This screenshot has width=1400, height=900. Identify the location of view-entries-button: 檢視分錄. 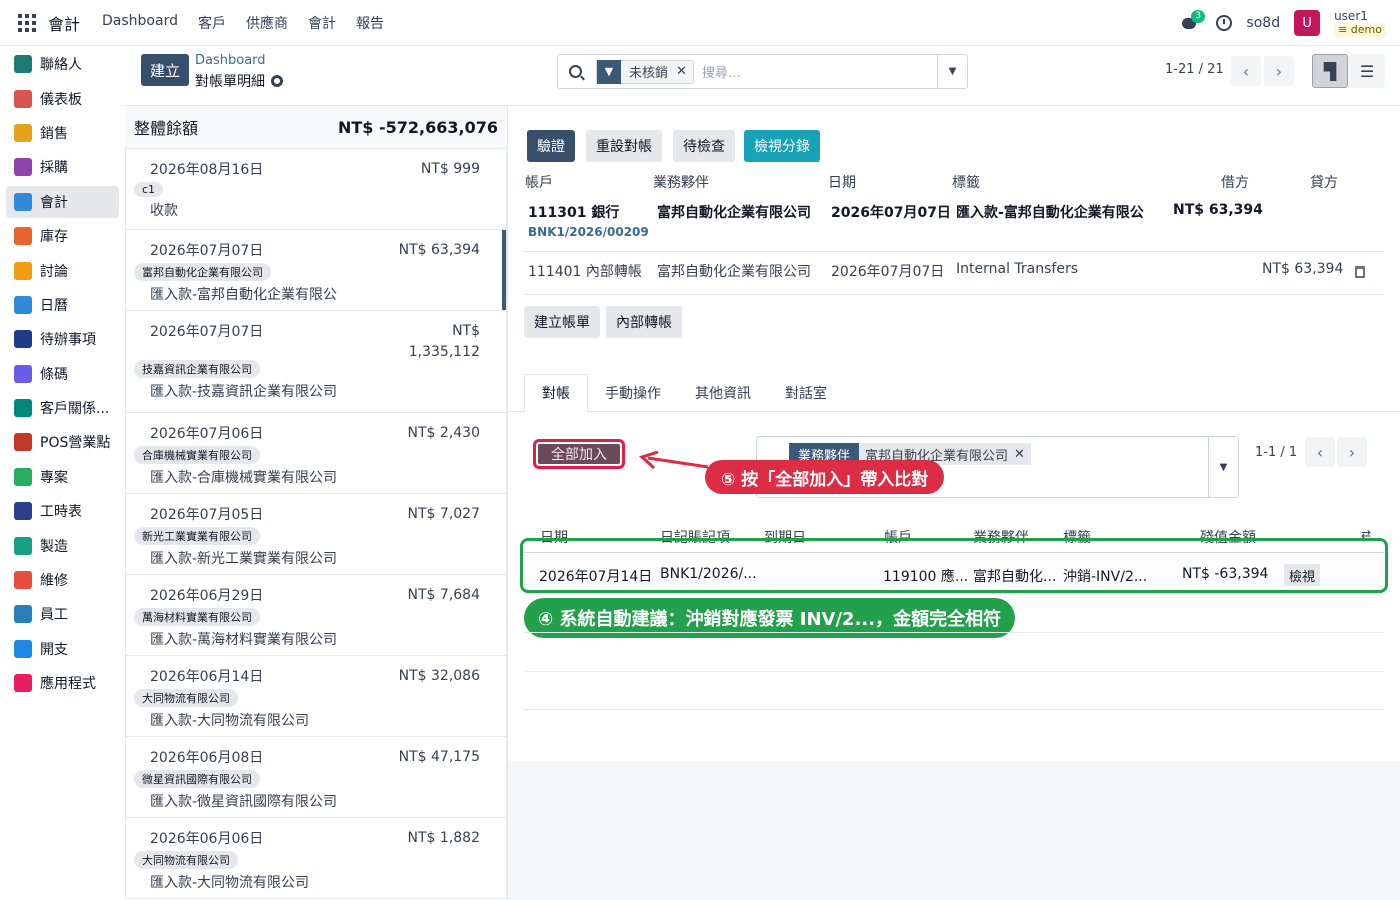
(782, 146).